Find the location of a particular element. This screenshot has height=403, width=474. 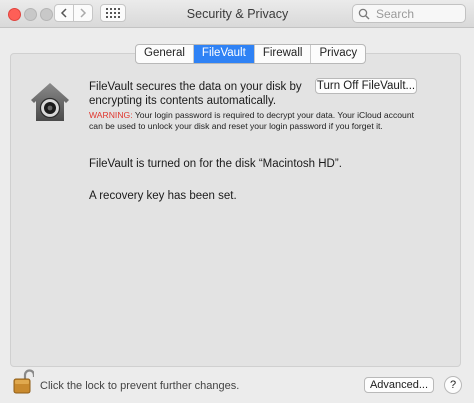

tab-bar: General FileVault Firewall Privacy is located at coordinates (251, 54).